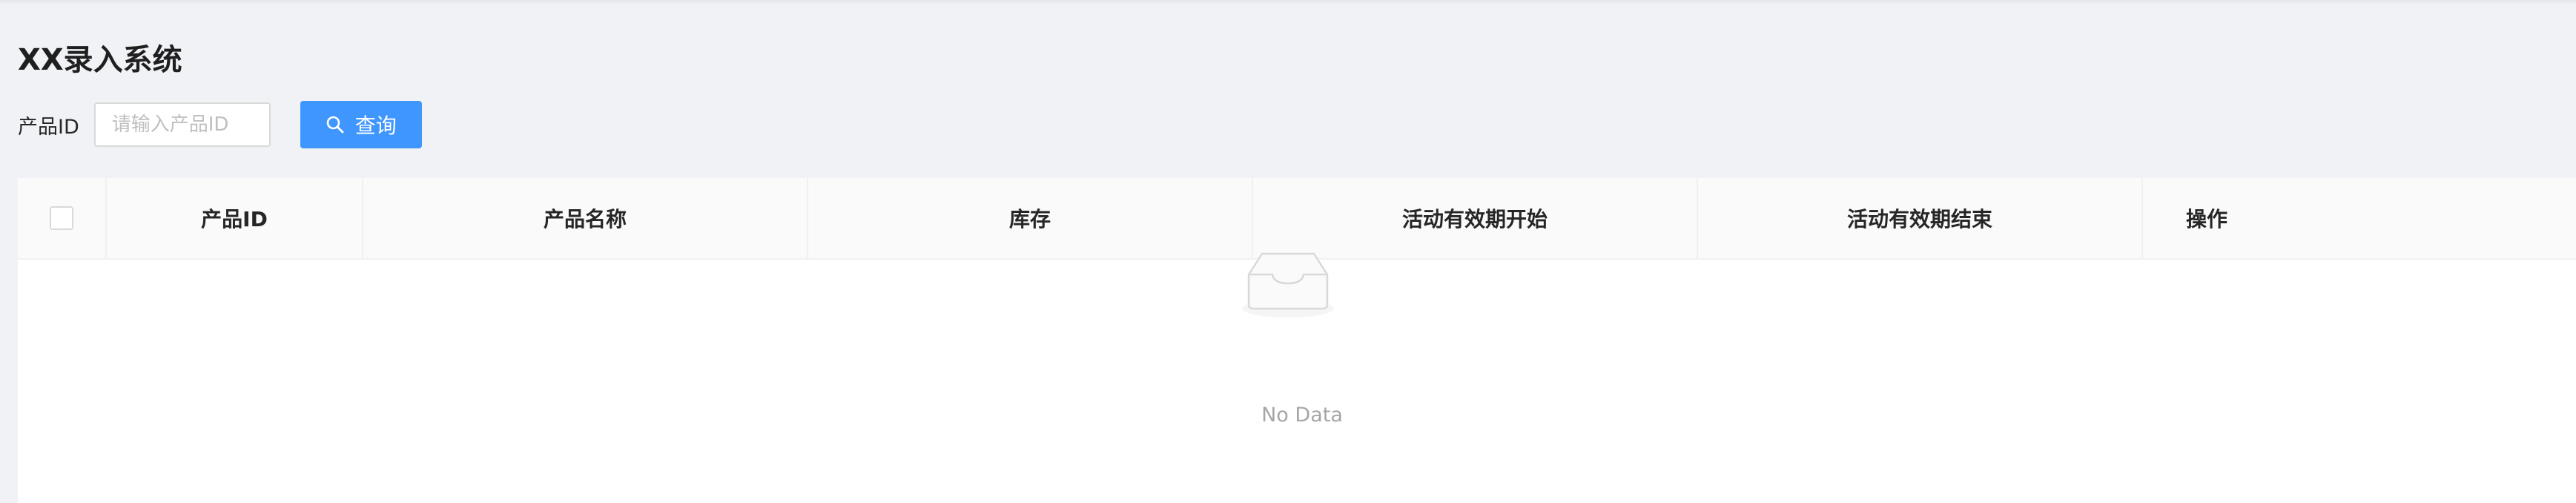 This screenshot has width=2576, height=503. Describe the element at coordinates (335, 124) in the screenshot. I see `search-icon` at that location.